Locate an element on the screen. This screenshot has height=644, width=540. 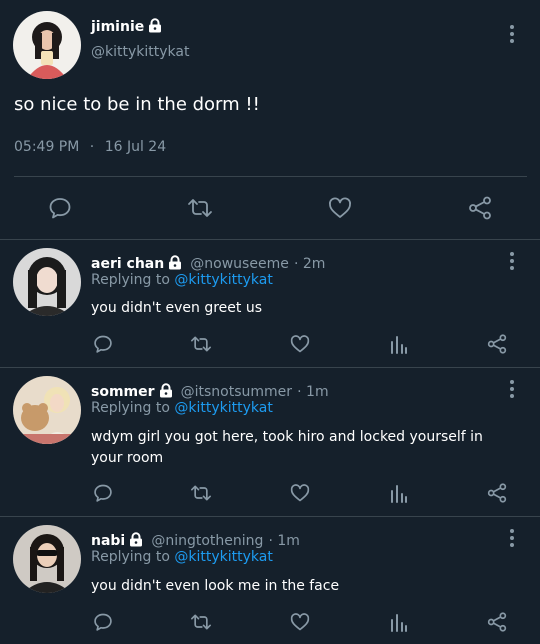
handle: @nowuseeme is located at coordinates (239, 264).